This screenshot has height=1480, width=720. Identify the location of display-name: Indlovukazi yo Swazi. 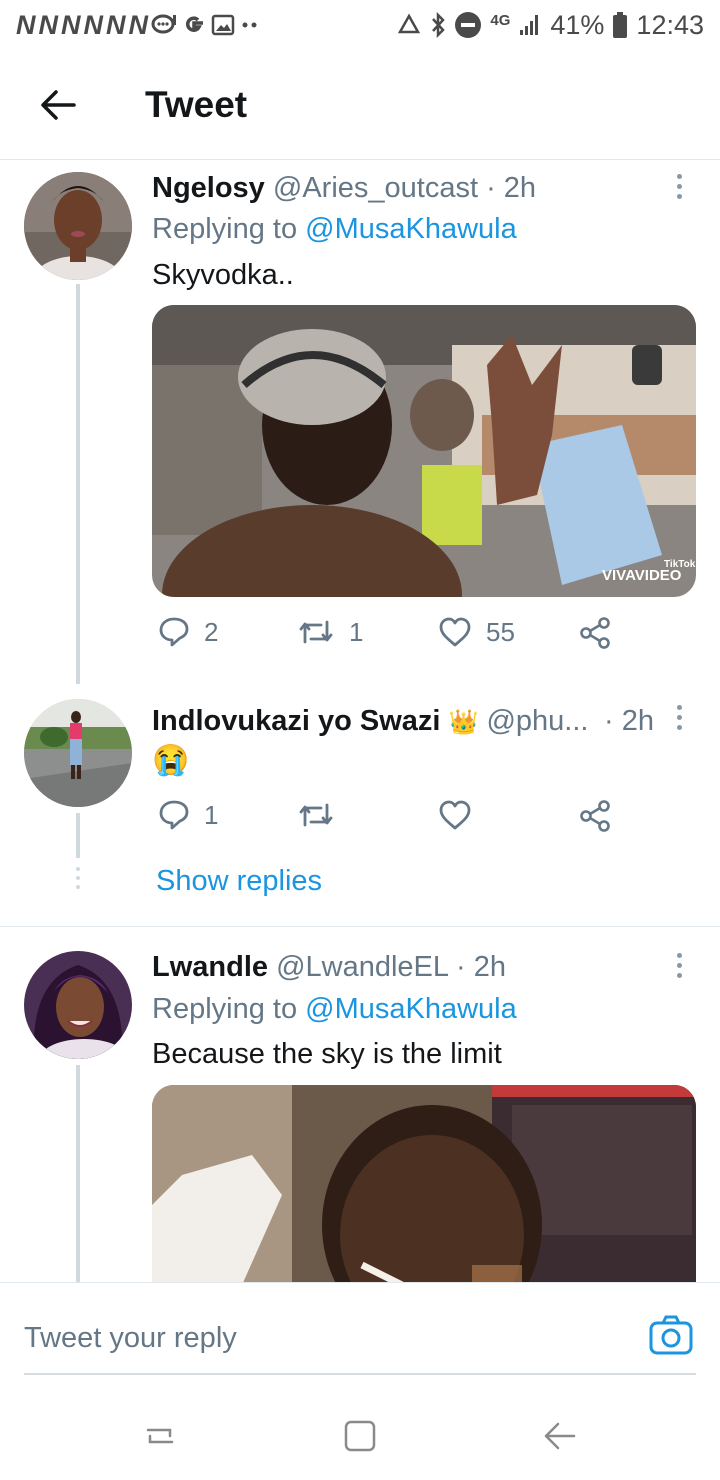
(296, 721).